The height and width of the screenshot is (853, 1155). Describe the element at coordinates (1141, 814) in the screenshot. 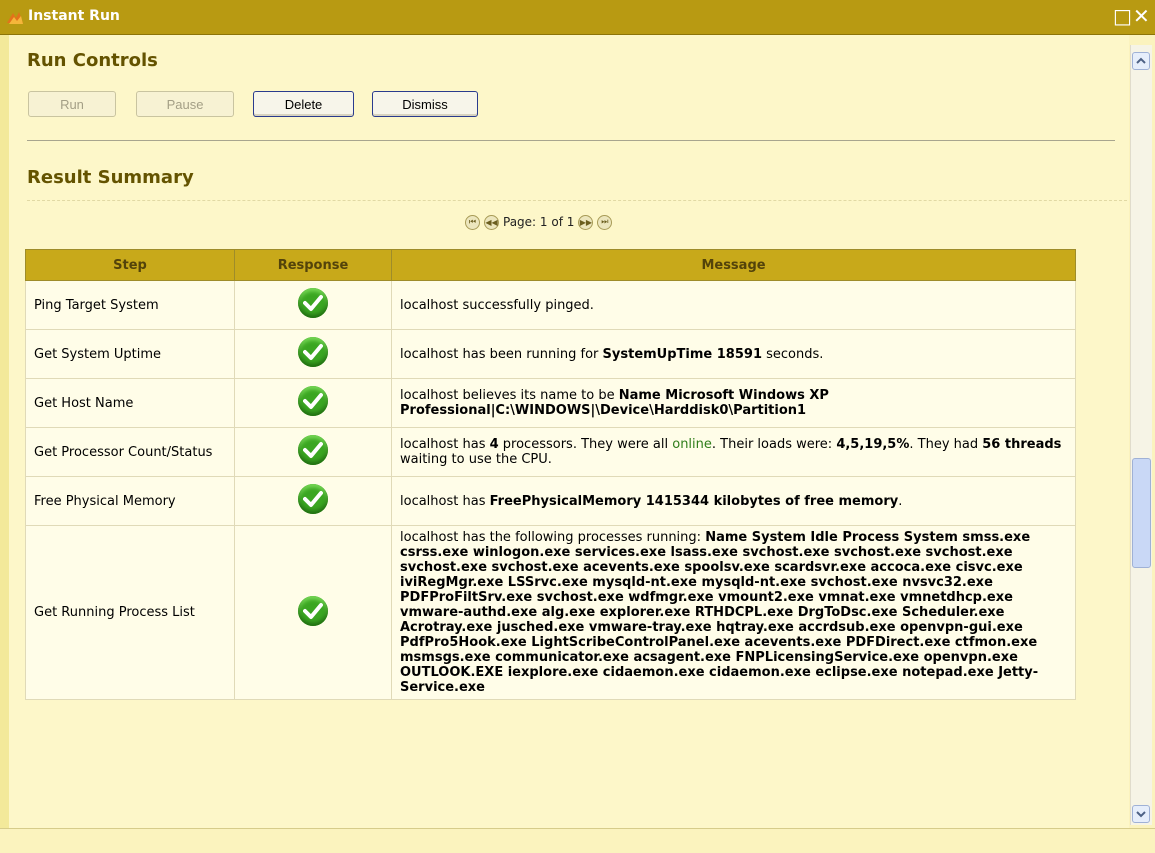

I see `scroll-down-icon` at that location.